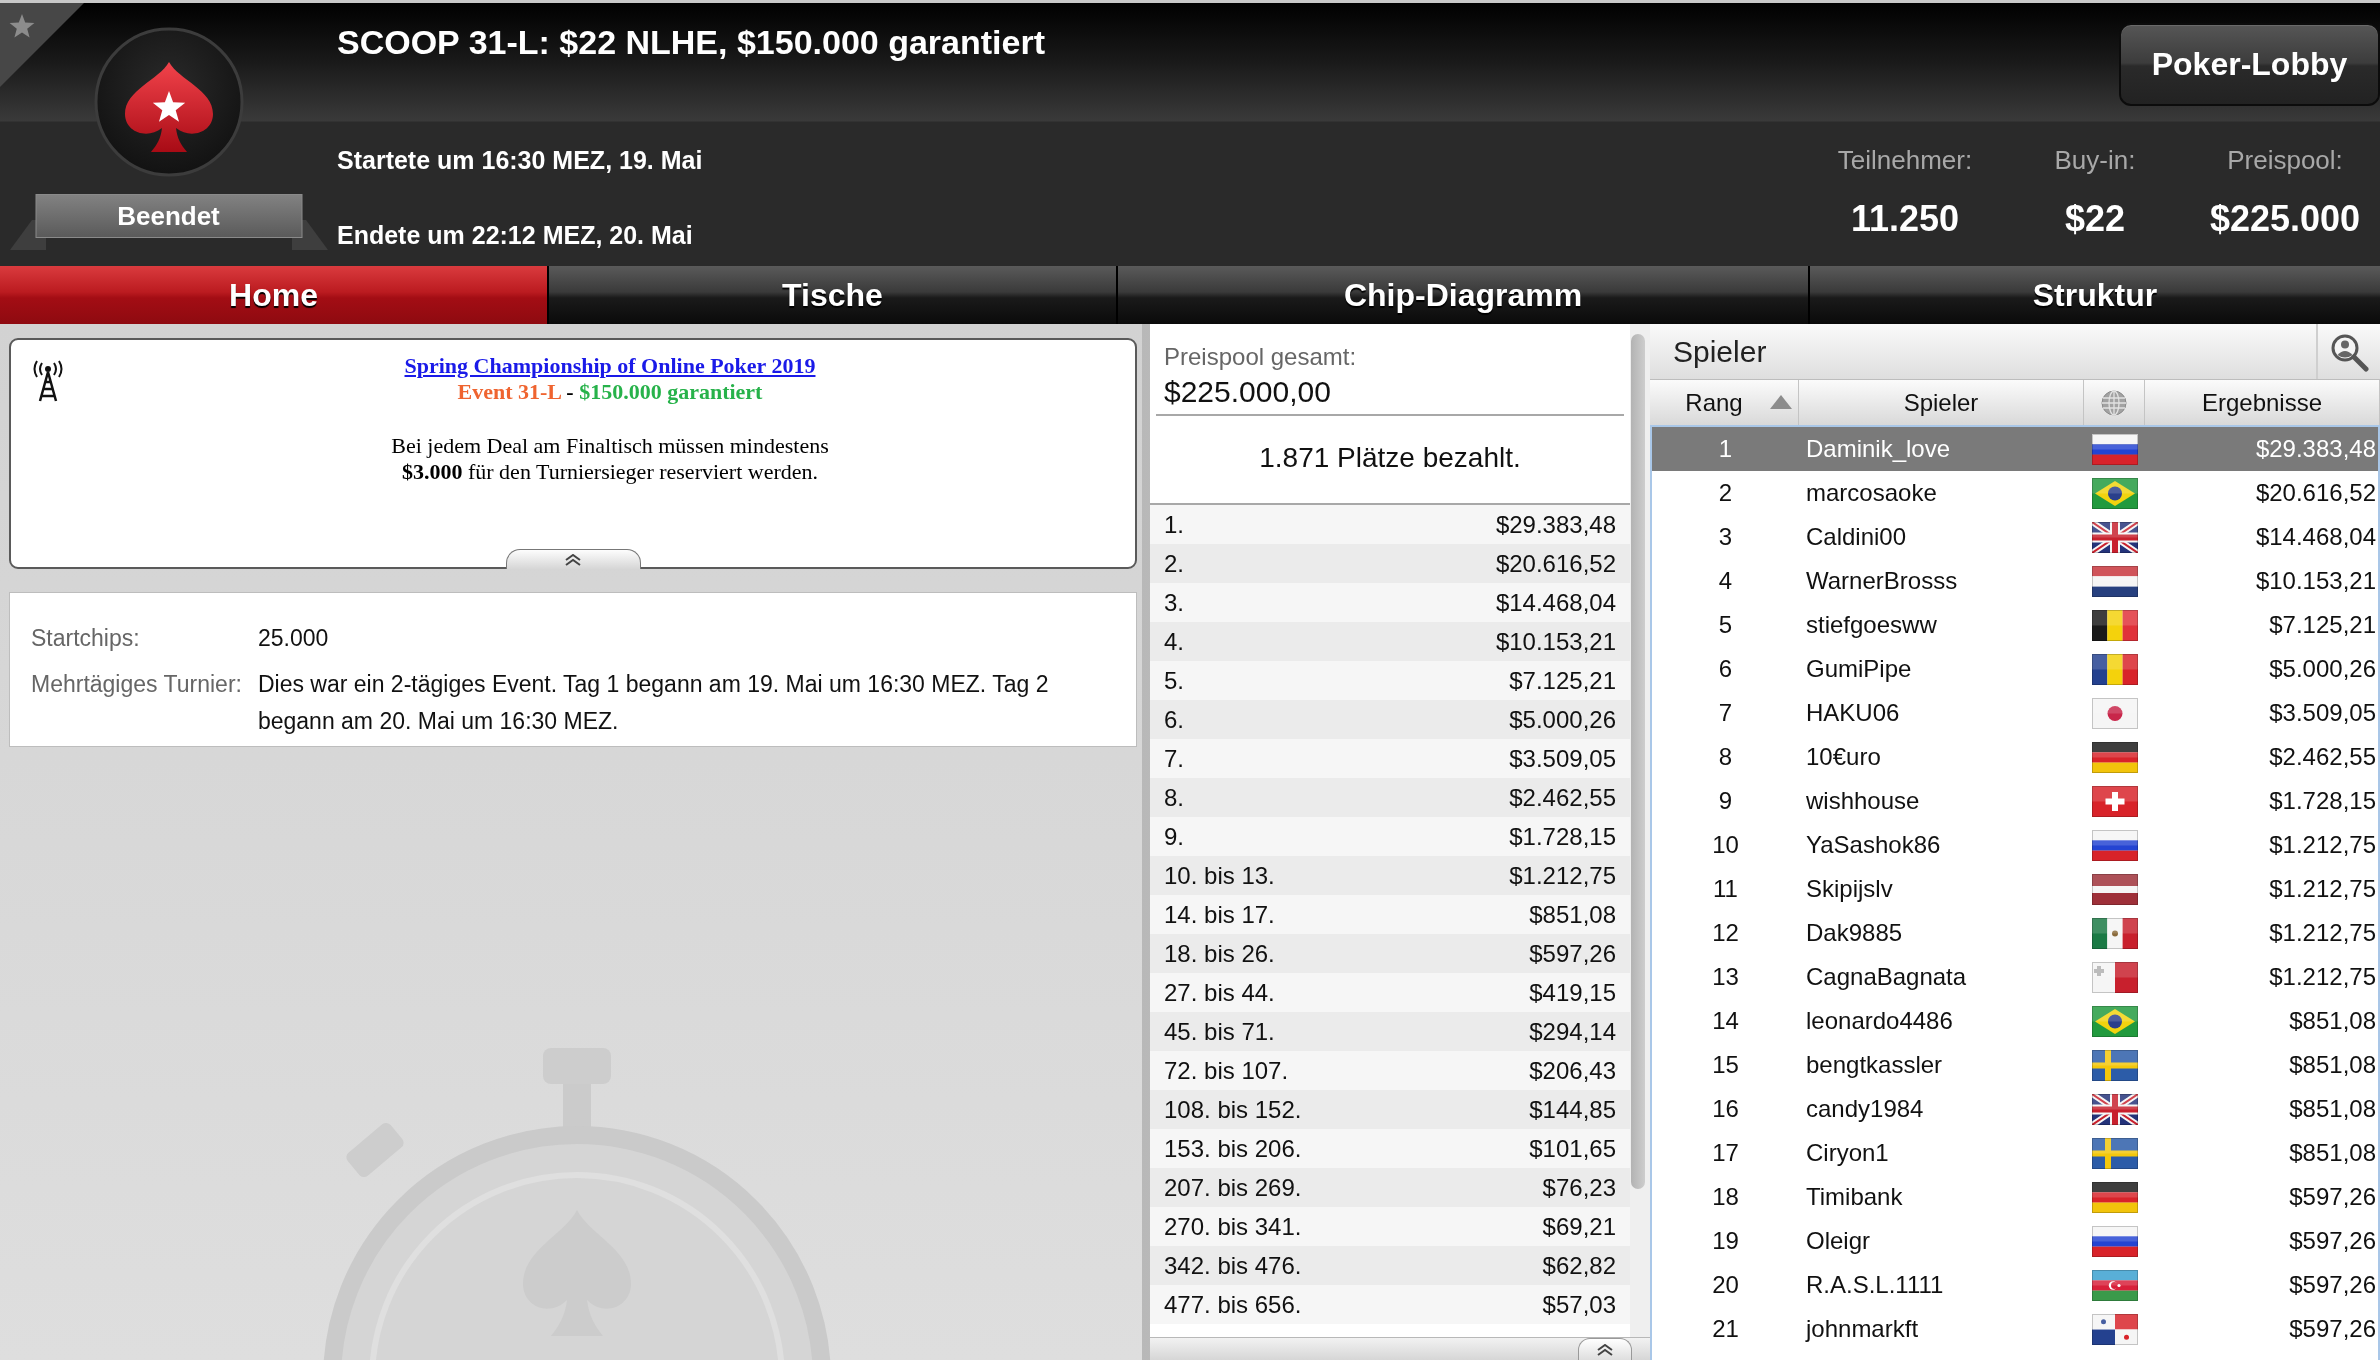 The height and width of the screenshot is (1360, 2380). Describe the element at coordinates (1562, 758) in the screenshot. I see `payout-amount: $3.509,05` at that location.